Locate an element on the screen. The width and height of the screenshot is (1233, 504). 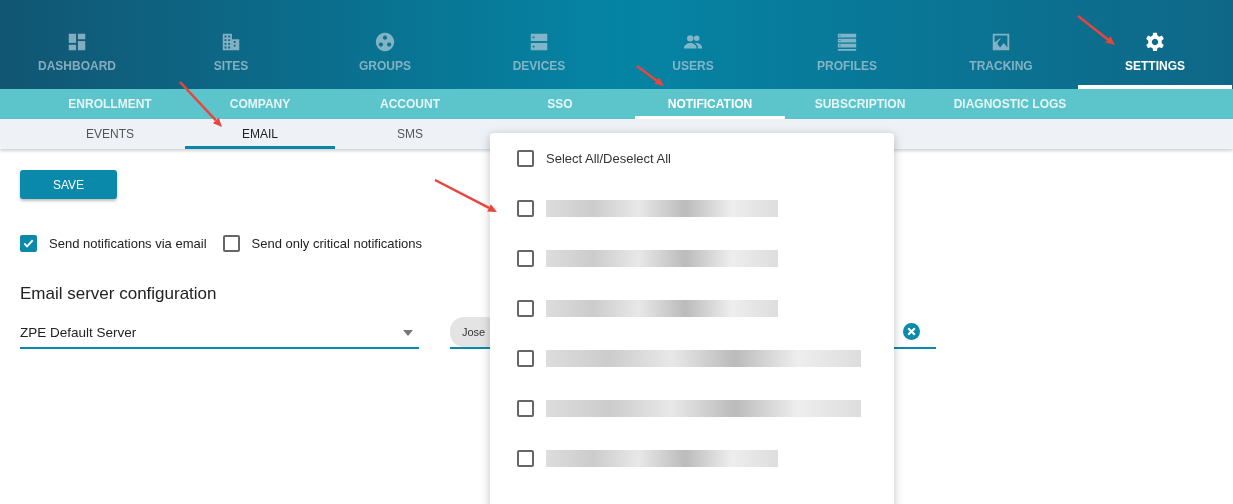
checkmark-icon is located at coordinates (28, 243).